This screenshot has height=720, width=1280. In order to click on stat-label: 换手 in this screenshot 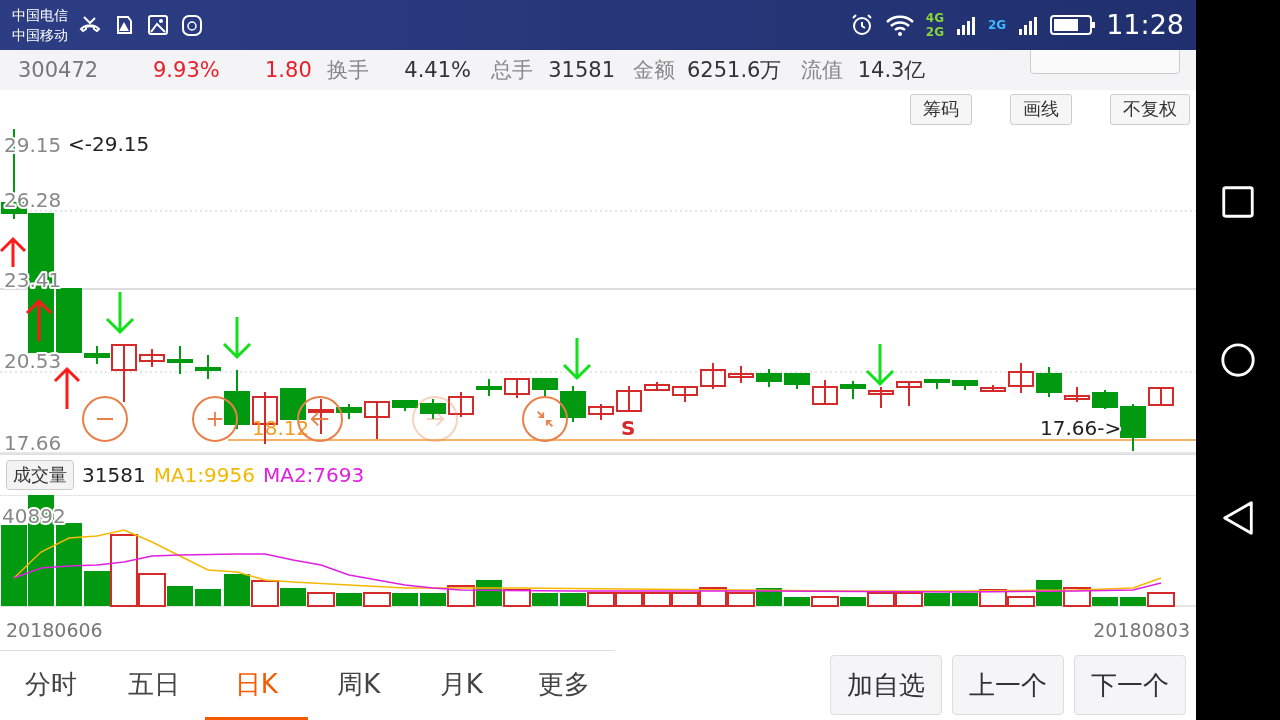, I will do `click(348, 70)`.